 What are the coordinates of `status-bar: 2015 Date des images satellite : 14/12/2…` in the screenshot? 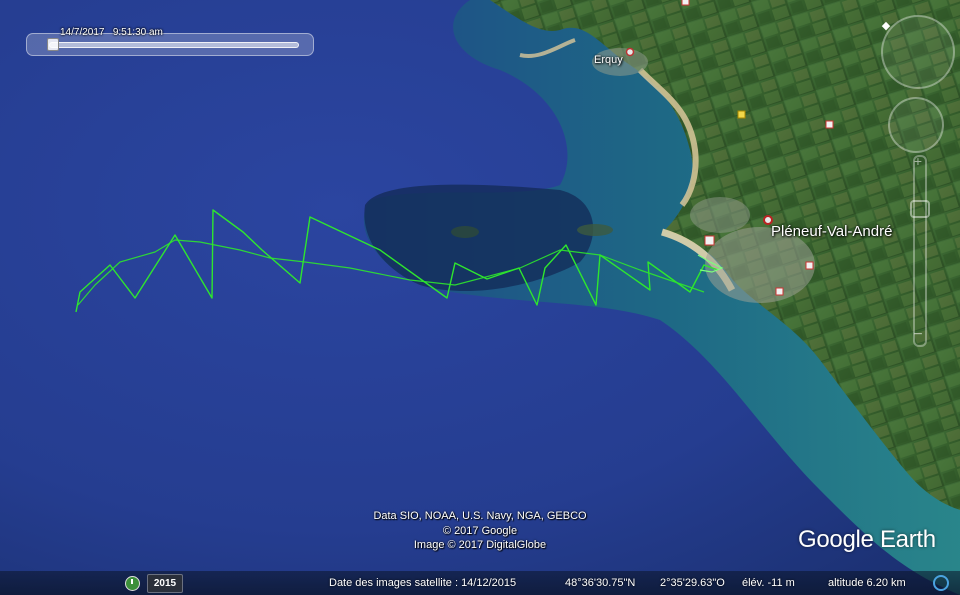 It's located at (480, 583).